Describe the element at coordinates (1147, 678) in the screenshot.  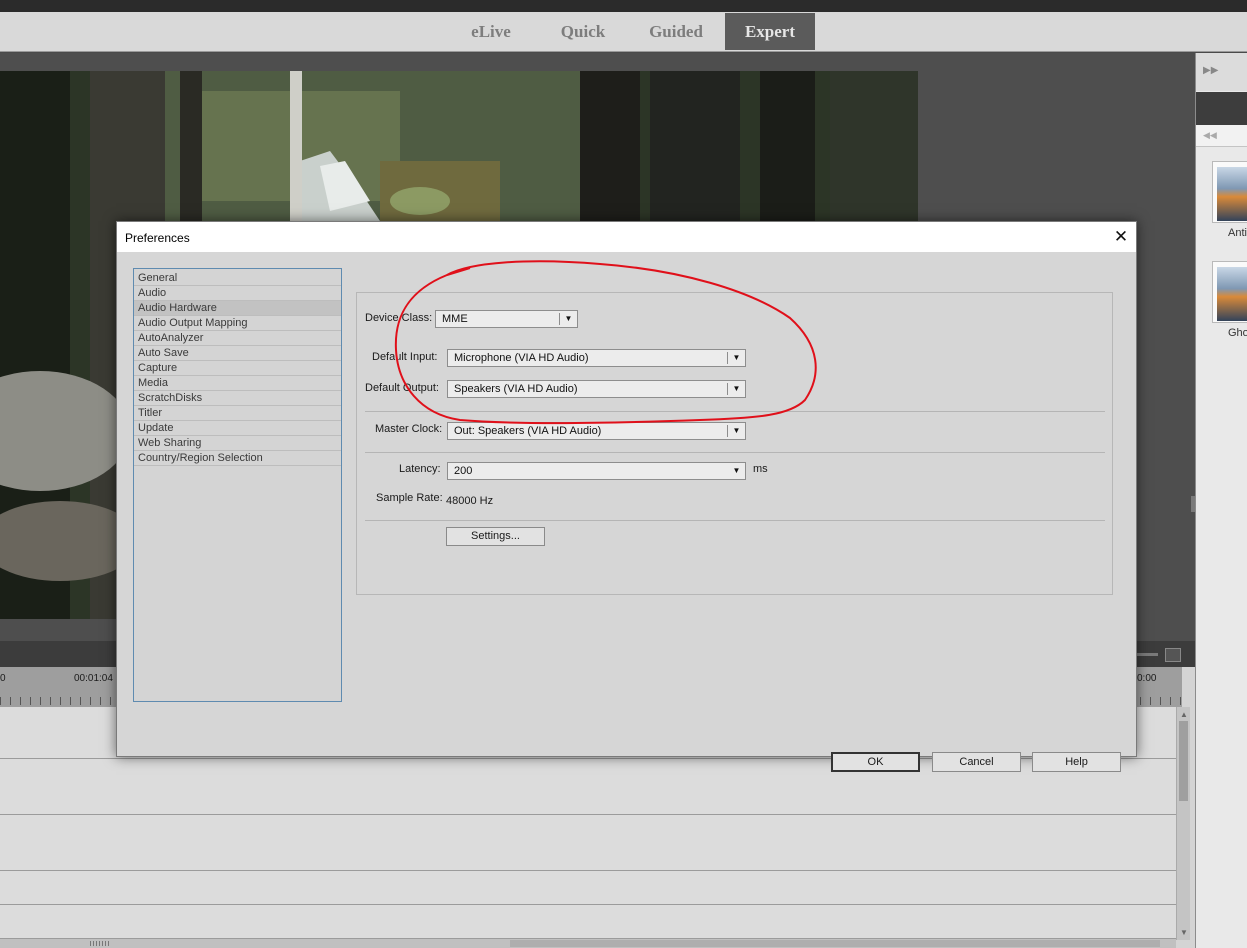
I see `timecode: 0:00` at that location.